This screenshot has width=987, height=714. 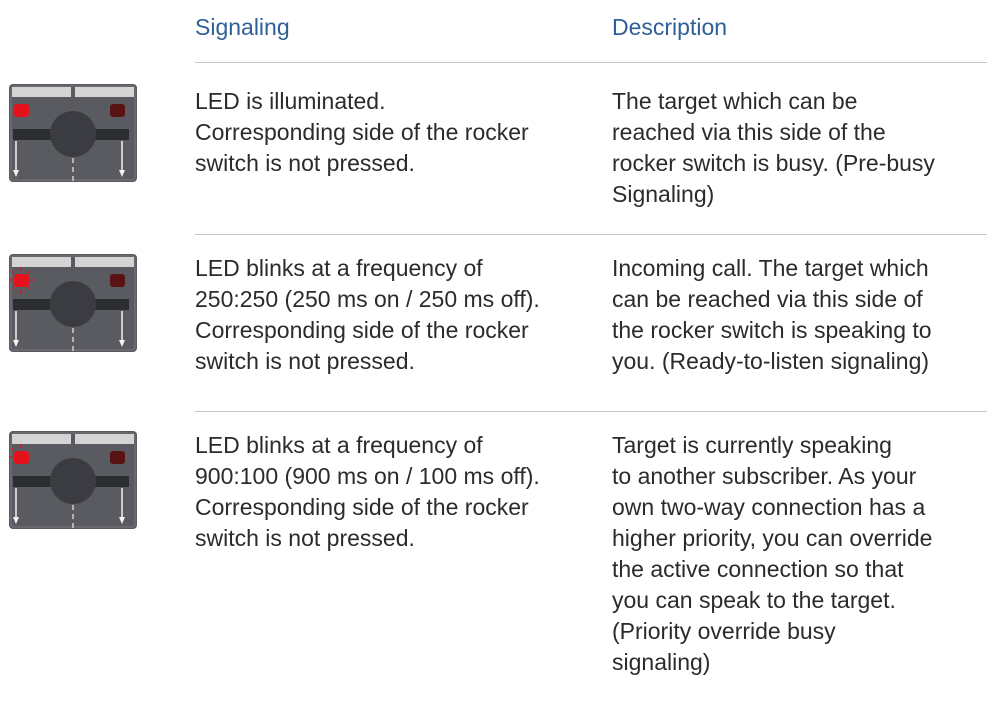 What do you see at coordinates (752, 445) in the screenshot?
I see `description-text-line: Target is currently speaking` at bounding box center [752, 445].